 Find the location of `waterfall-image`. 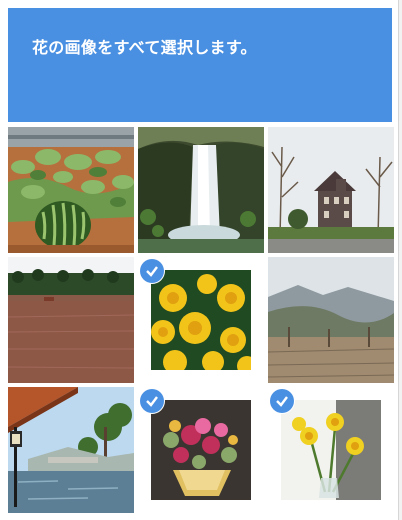

waterfall-image is located at coordinates (201, 190).